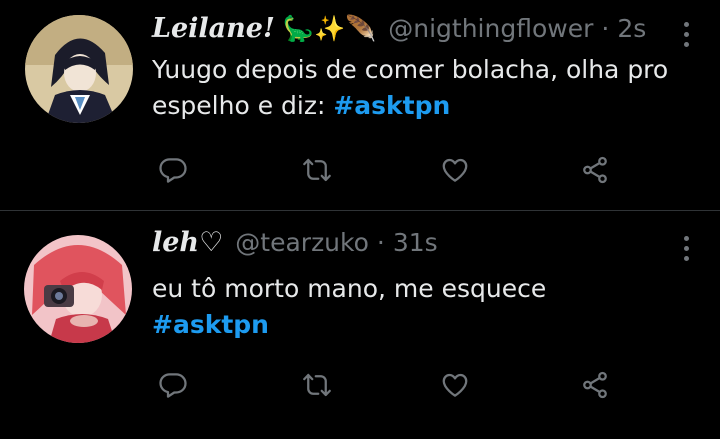  What do you see at coordinates (631, 28) in the screenshot?
I see `timestamp: 2s` at bounding box center [631, 28].